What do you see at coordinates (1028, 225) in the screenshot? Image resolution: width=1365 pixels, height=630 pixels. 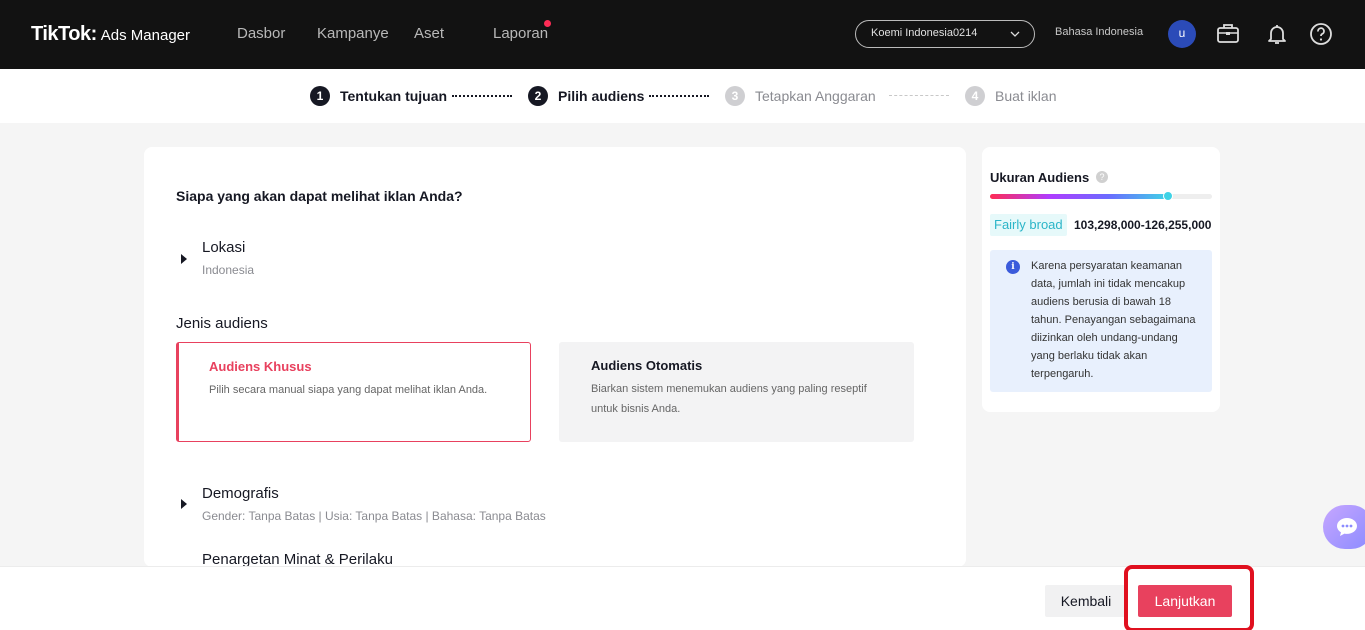 I see `breadth-badge: Fairly broad` at bounding box center [1028, 225].